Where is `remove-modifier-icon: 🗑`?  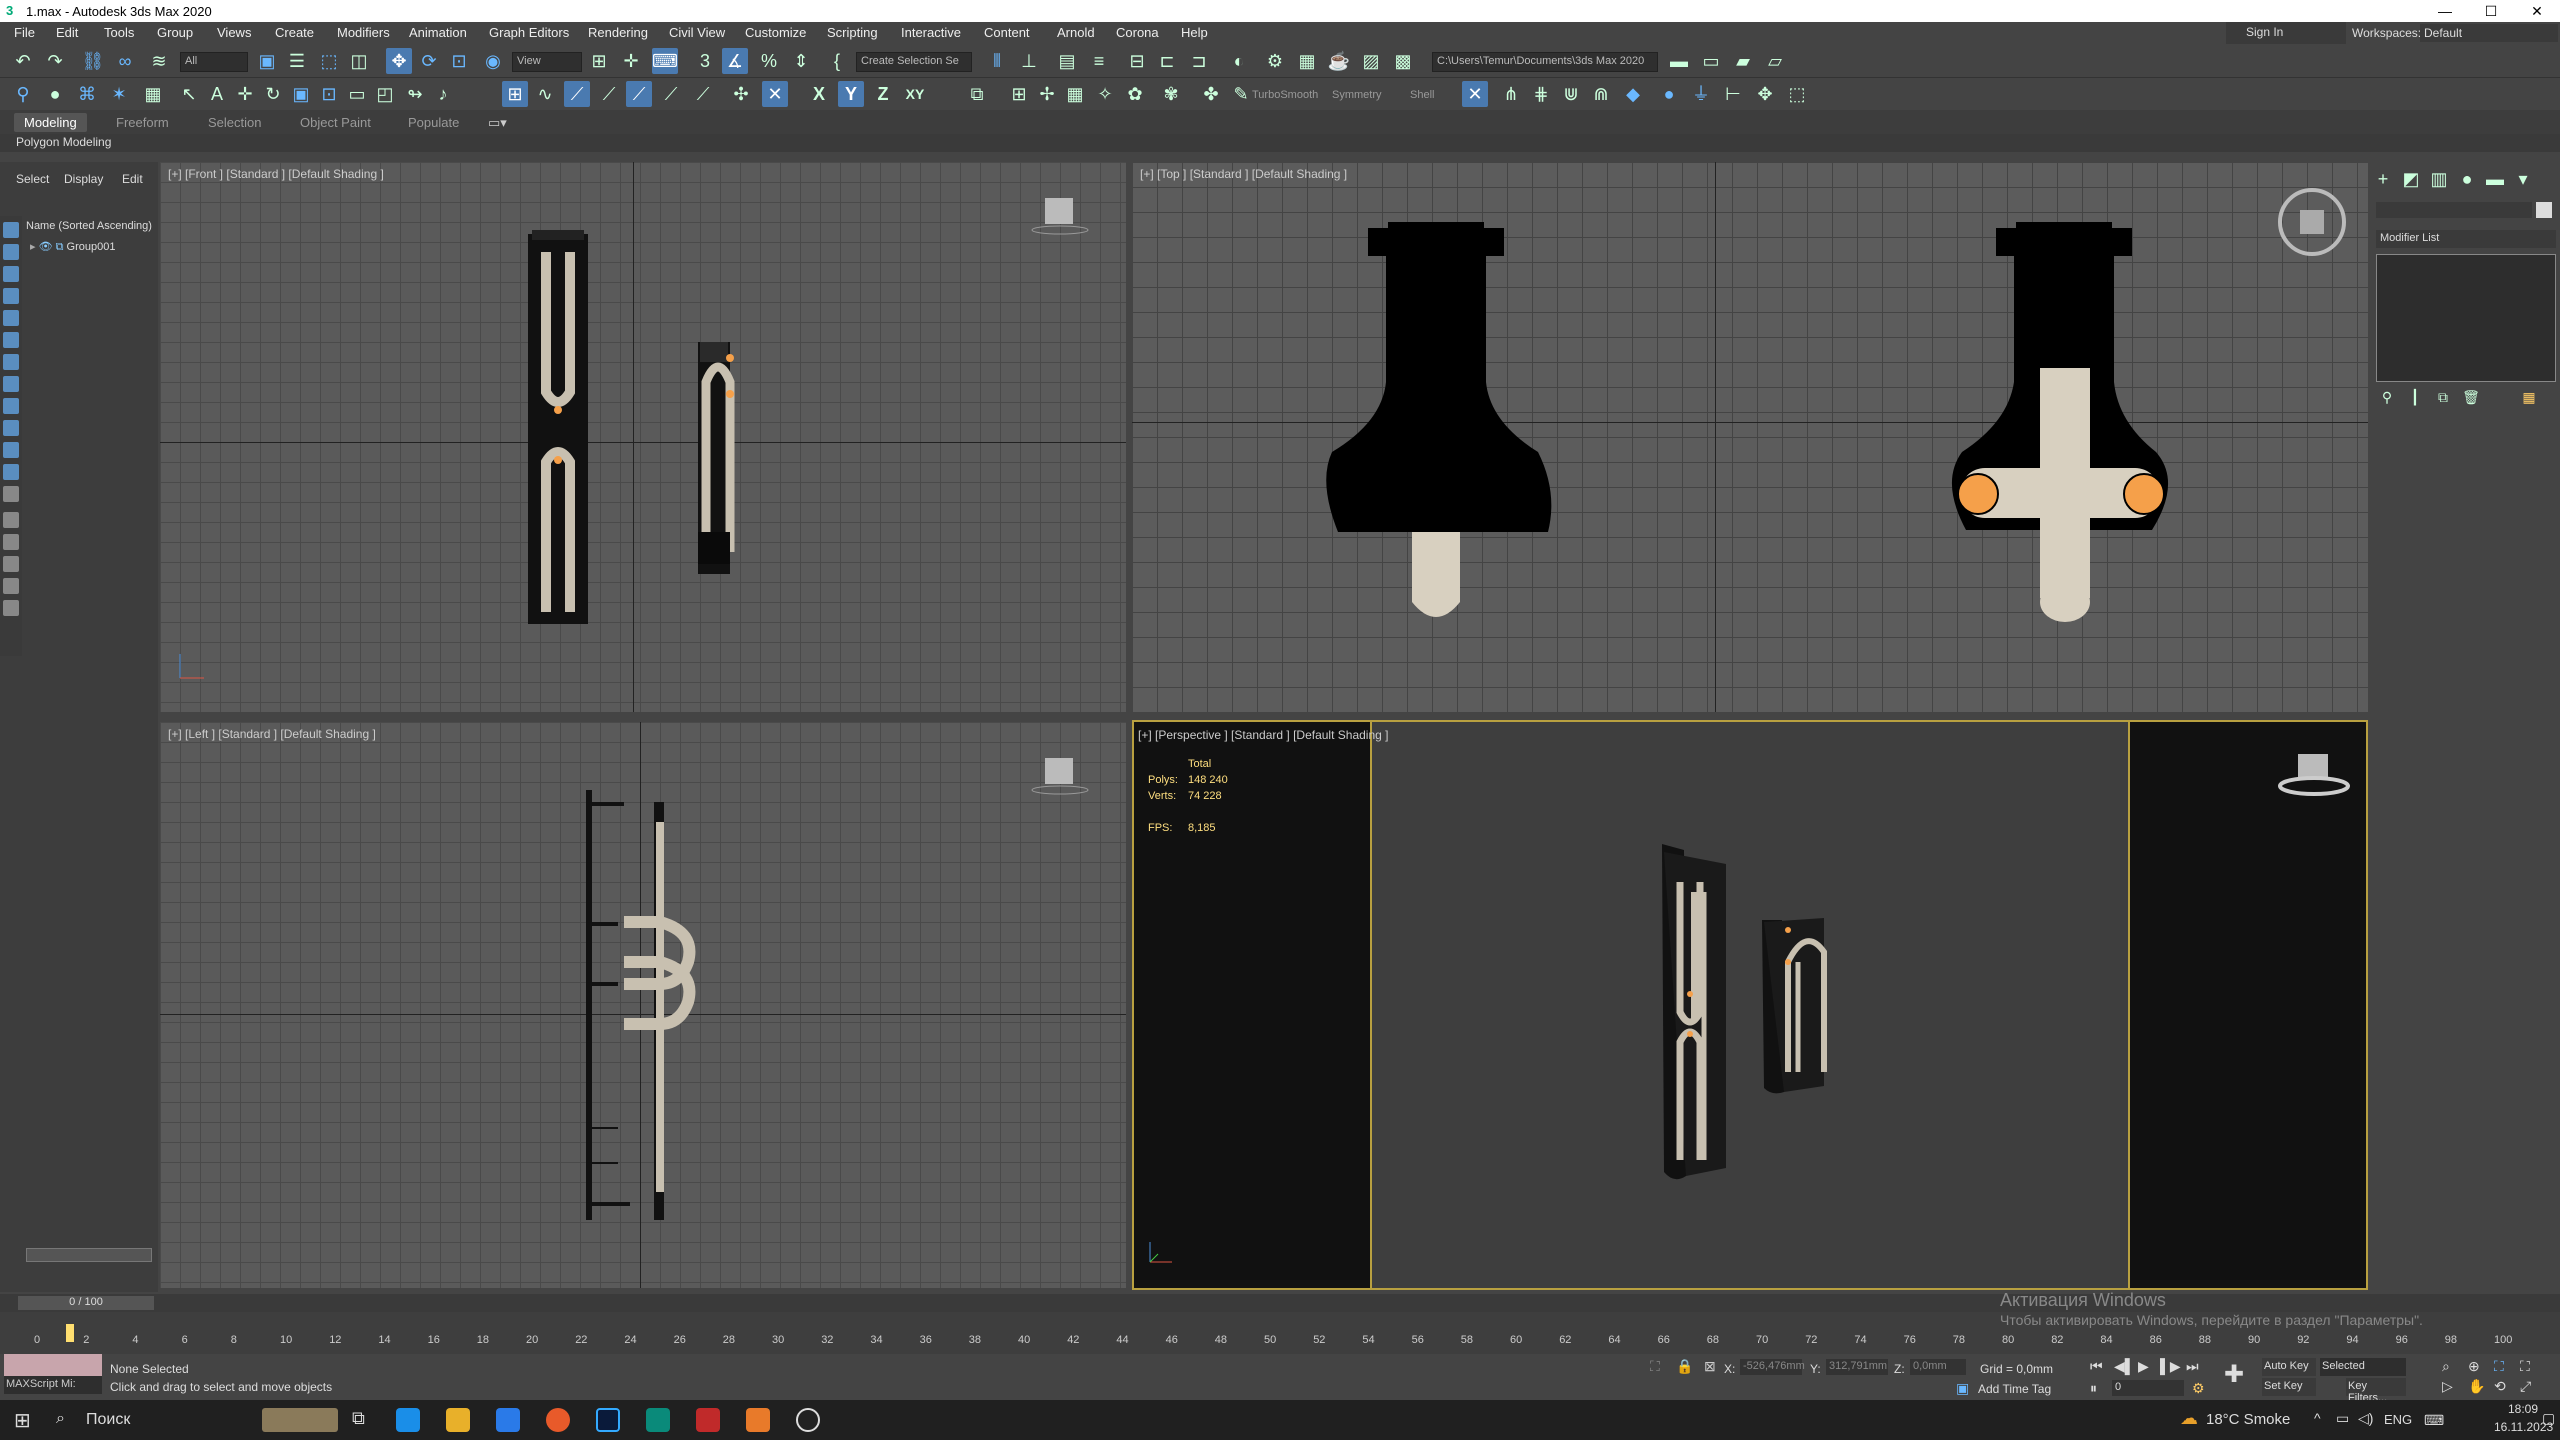 remove-modifier-icon: 🗑 is located at coordinates (2471, 397).